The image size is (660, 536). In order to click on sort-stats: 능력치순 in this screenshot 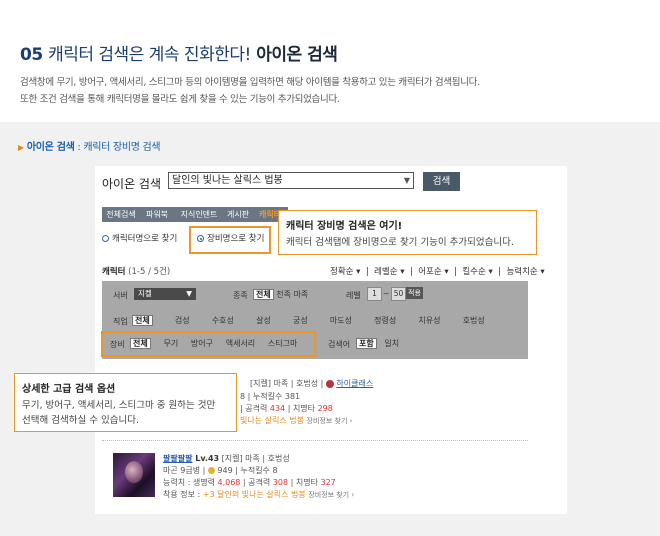, I will do `click(521, 272)`.